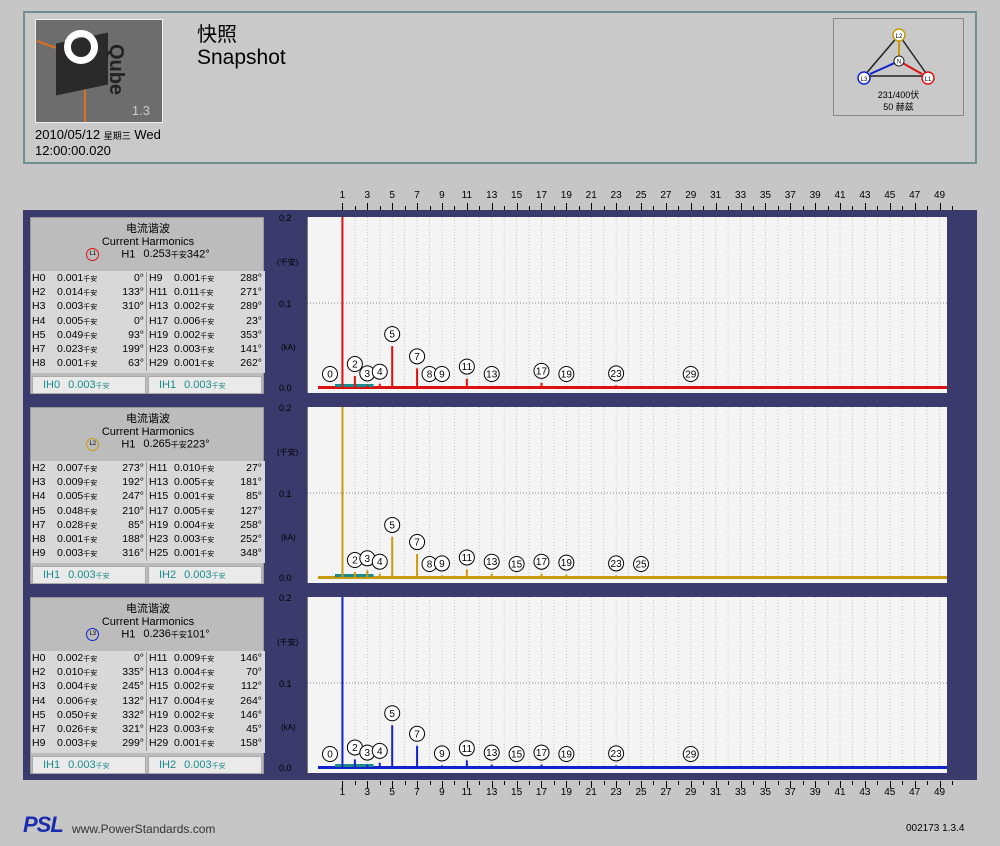 The width and height of the screenshot is (1000, 846). What do you see at coordinates (194, 349) in the screenshot?
I see `harmonic-magnitude: 0.003千安` at bounding box center [194, 349].